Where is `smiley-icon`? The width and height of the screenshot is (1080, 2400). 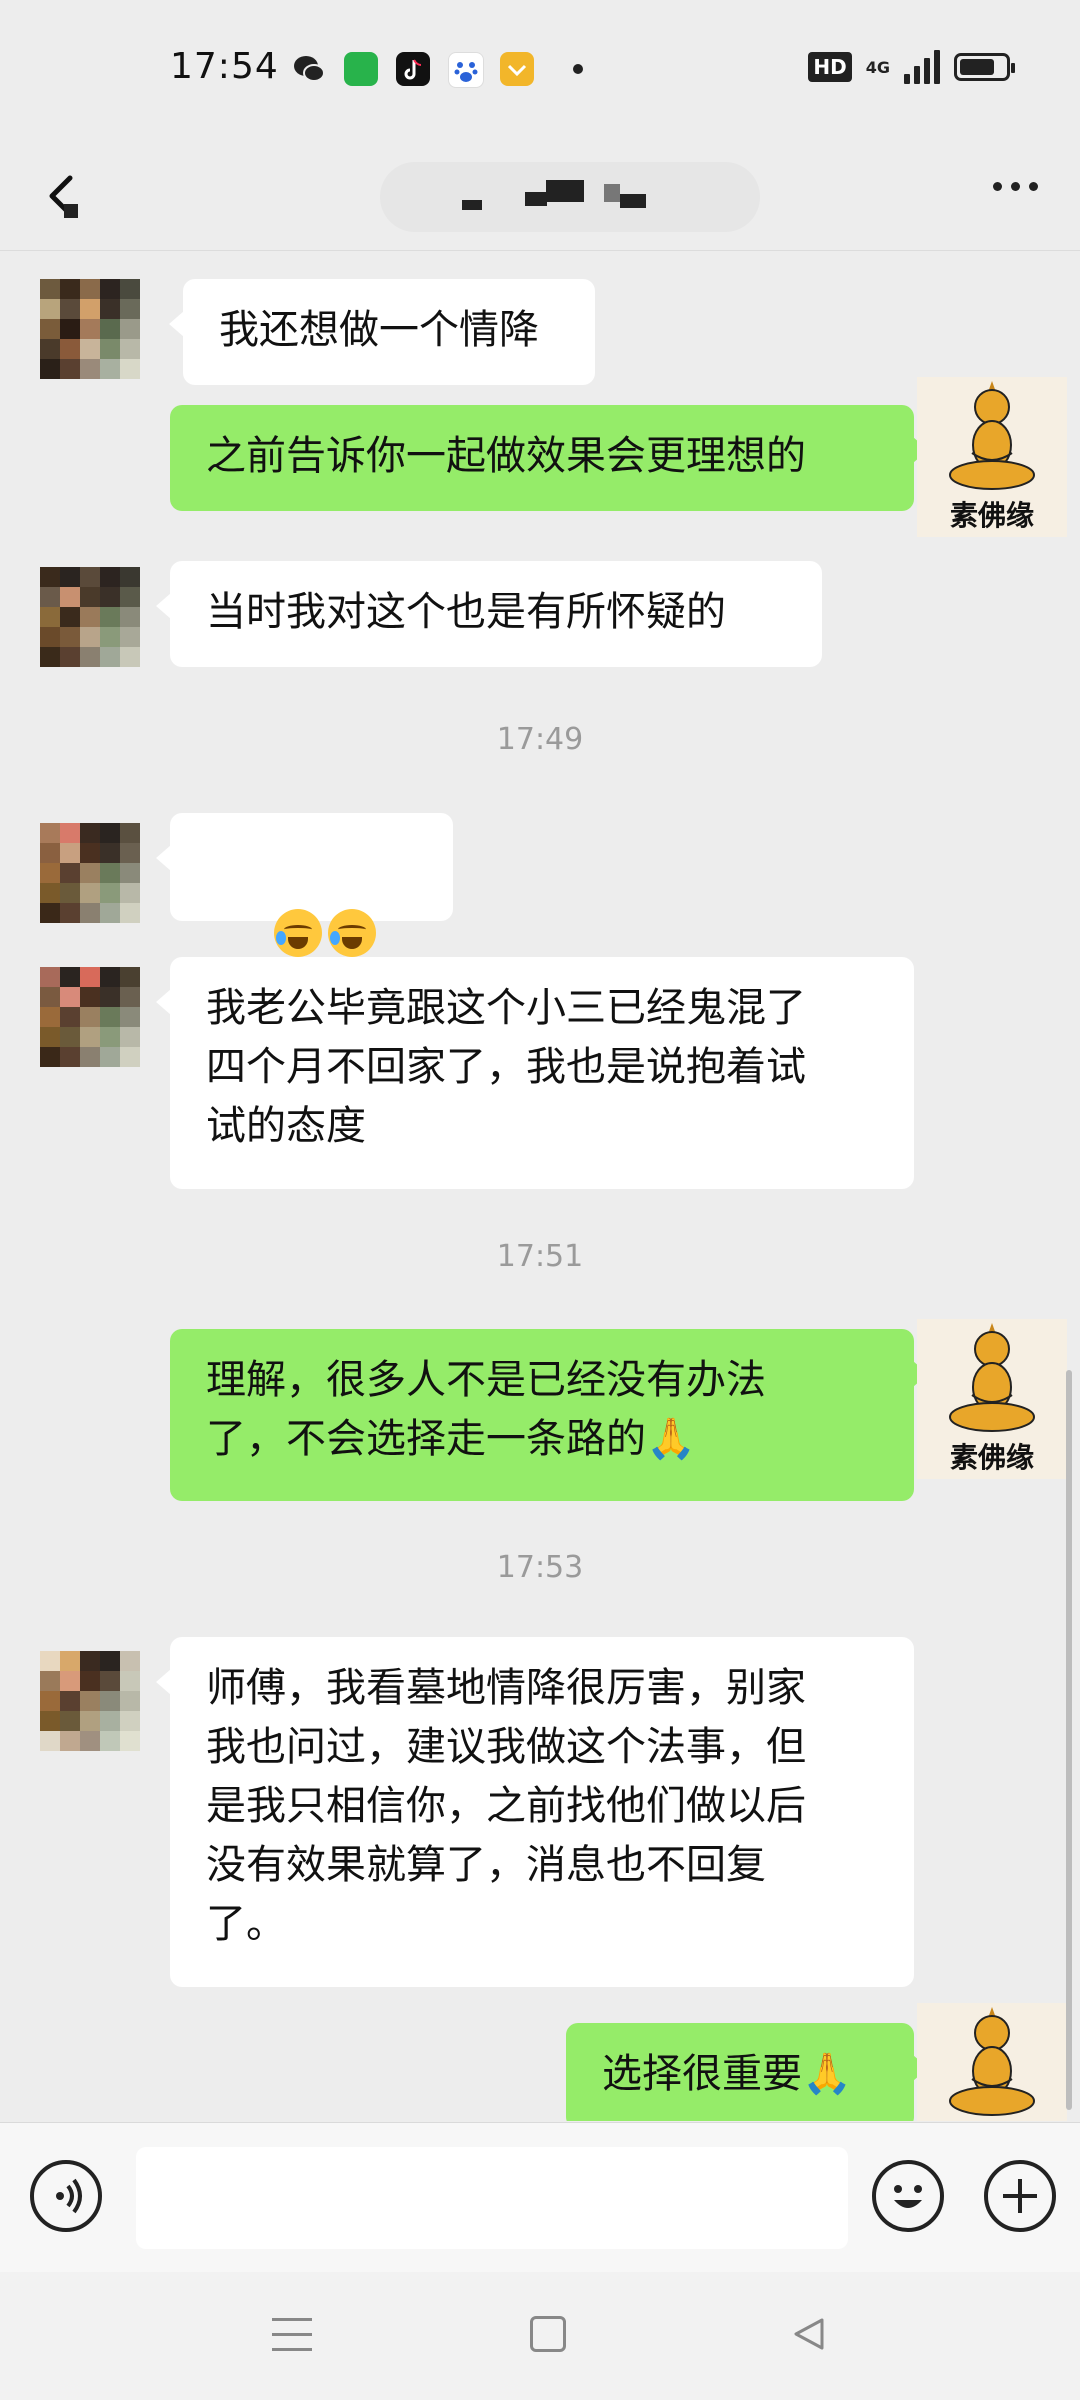
smiley-icon is located at coordinates (908, 2196).